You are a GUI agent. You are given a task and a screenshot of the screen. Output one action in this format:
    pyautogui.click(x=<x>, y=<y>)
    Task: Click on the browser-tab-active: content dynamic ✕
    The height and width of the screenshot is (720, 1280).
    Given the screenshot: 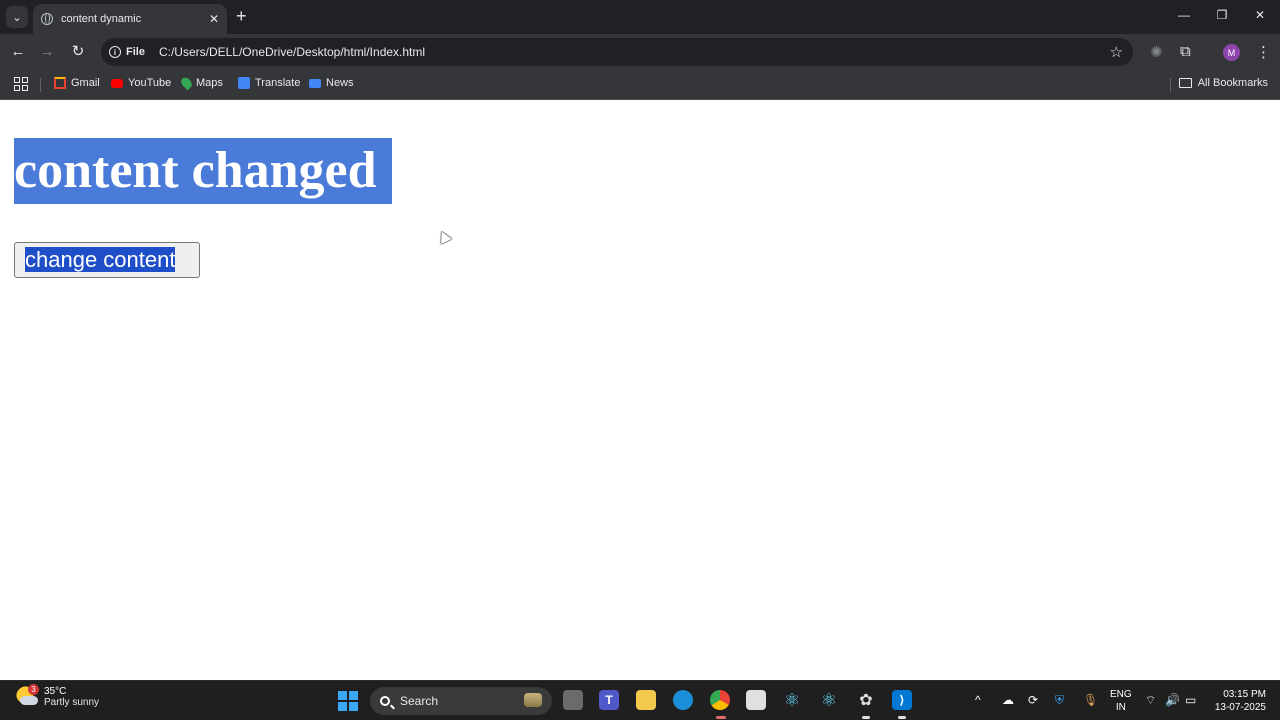 What is the action you would take?
    pyautogui.click(x=130, y=19)
    